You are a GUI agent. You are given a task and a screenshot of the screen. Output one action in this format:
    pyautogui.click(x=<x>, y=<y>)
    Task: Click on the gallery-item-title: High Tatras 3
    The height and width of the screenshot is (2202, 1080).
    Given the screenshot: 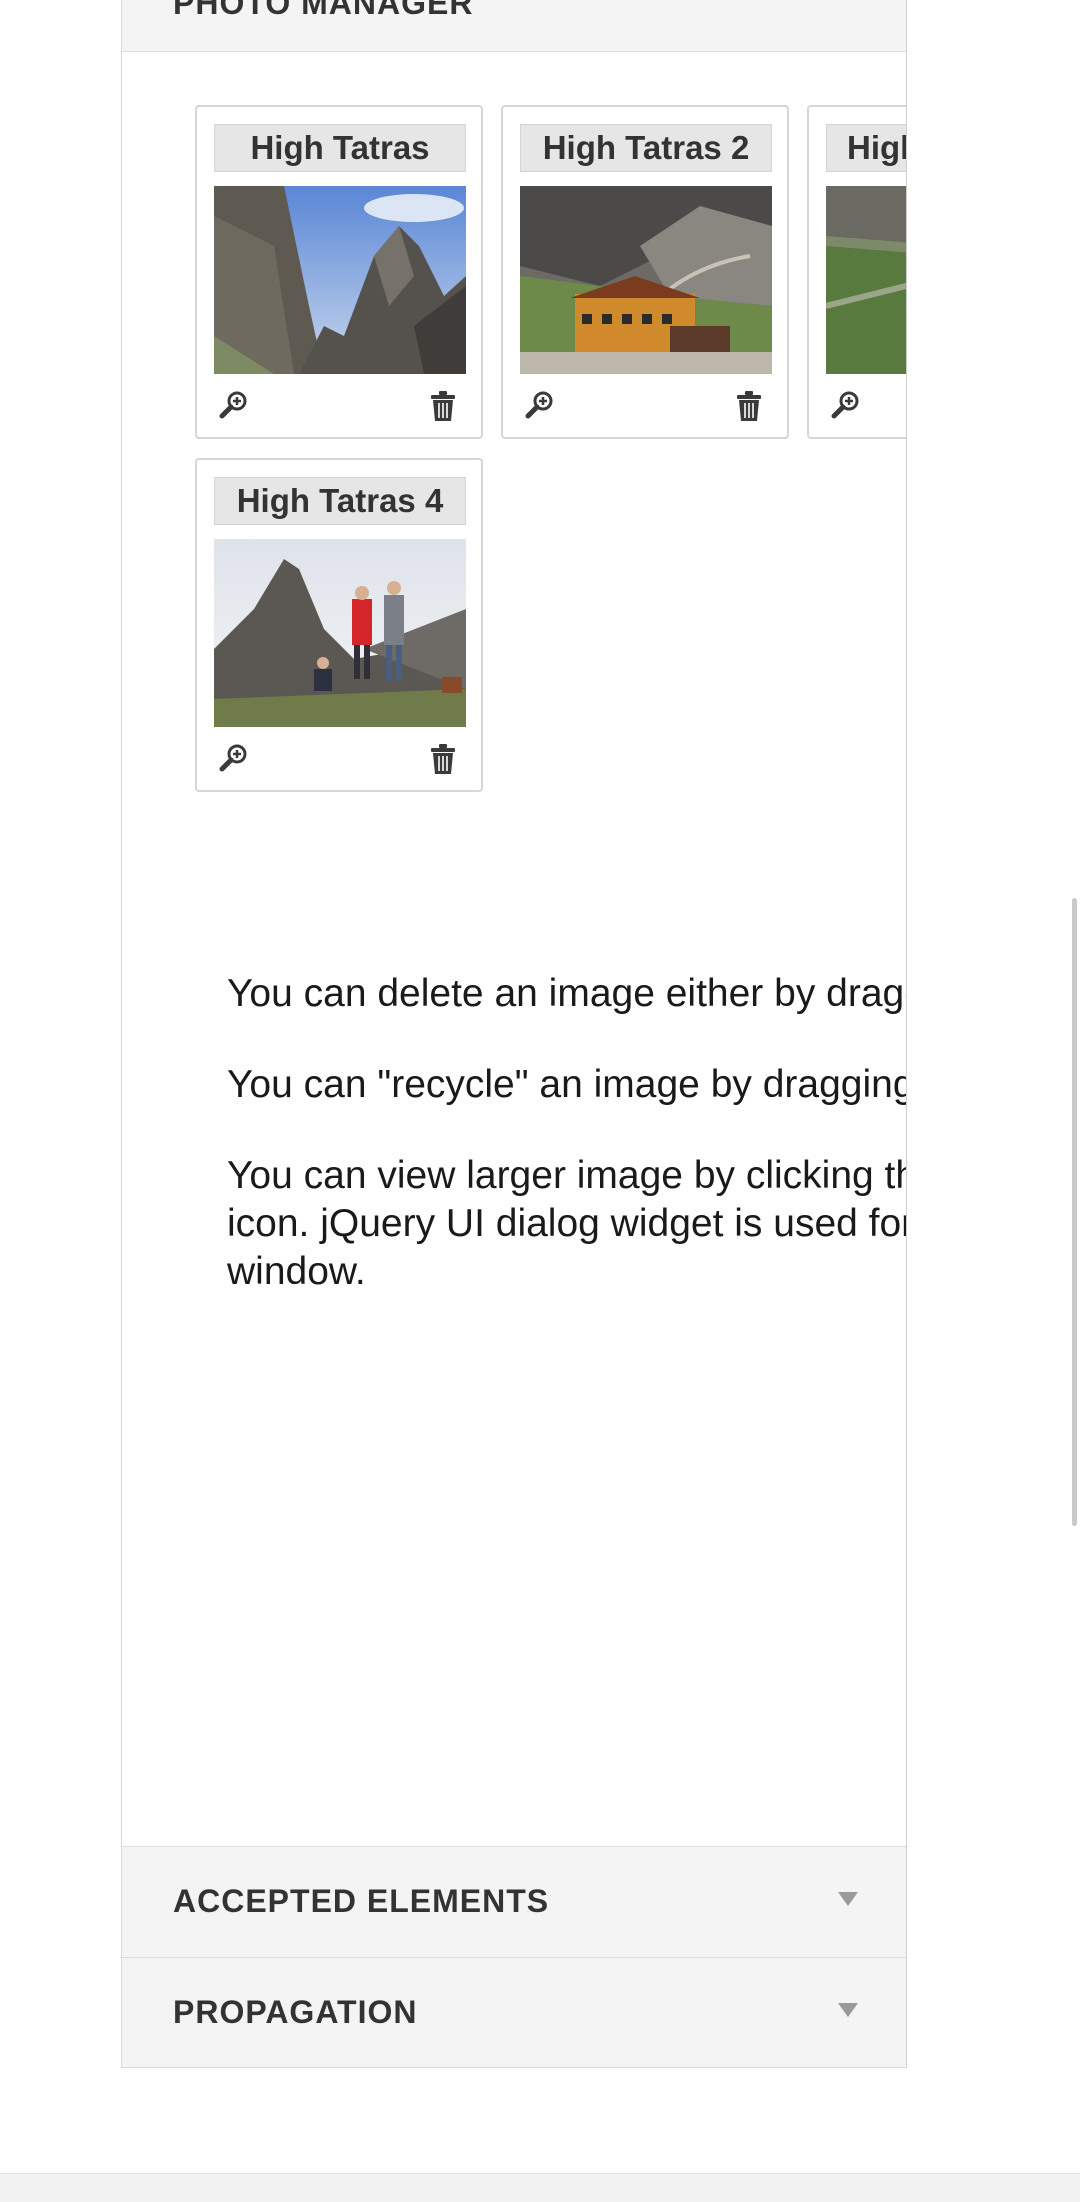 What is the action you would take?
    pyautogui.click(x=866, y=148)
    